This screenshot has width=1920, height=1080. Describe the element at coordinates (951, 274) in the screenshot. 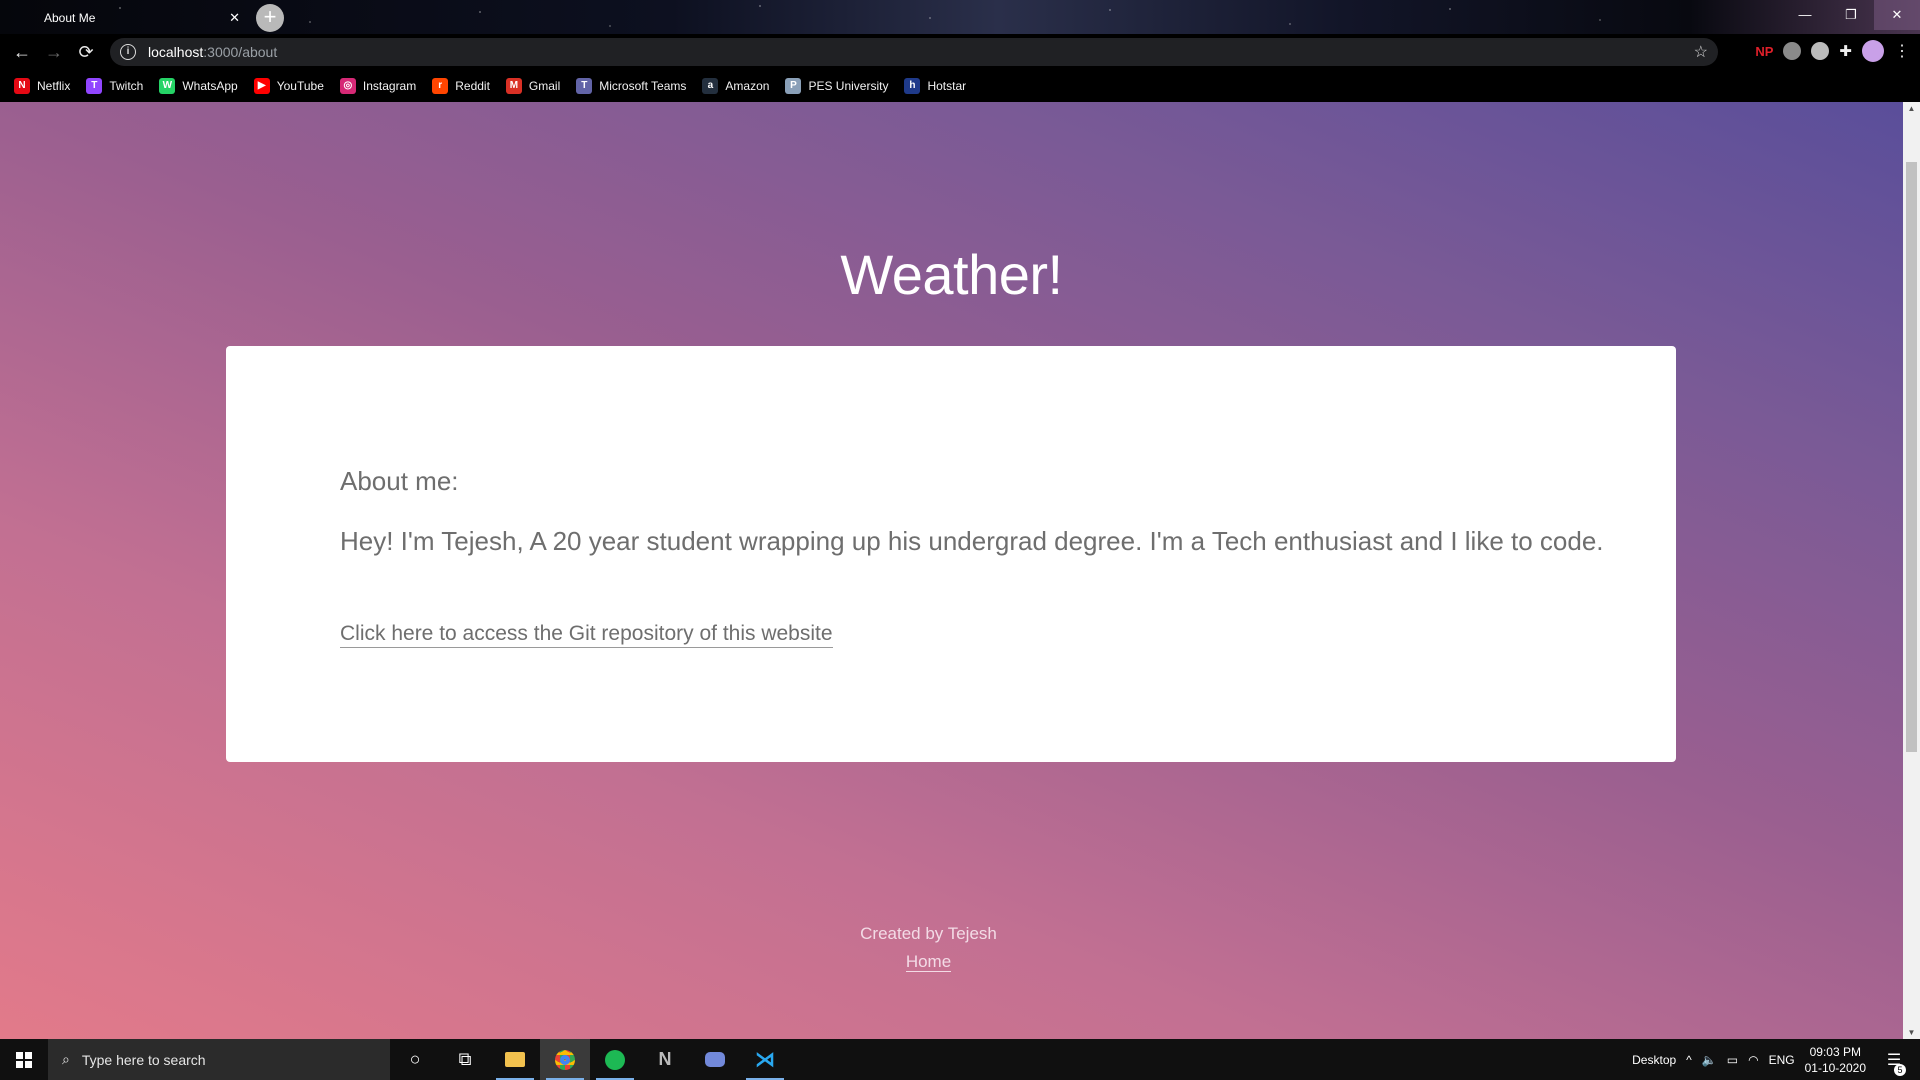

I see `page-title: Weather!` at that location.